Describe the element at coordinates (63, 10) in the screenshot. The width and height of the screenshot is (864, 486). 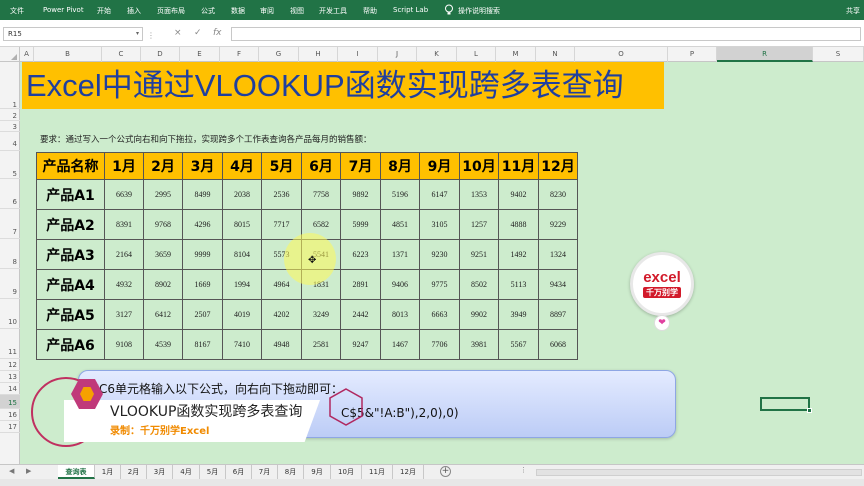
I see `ribbon-tab-power-pivot: Power Pivot` at that location.